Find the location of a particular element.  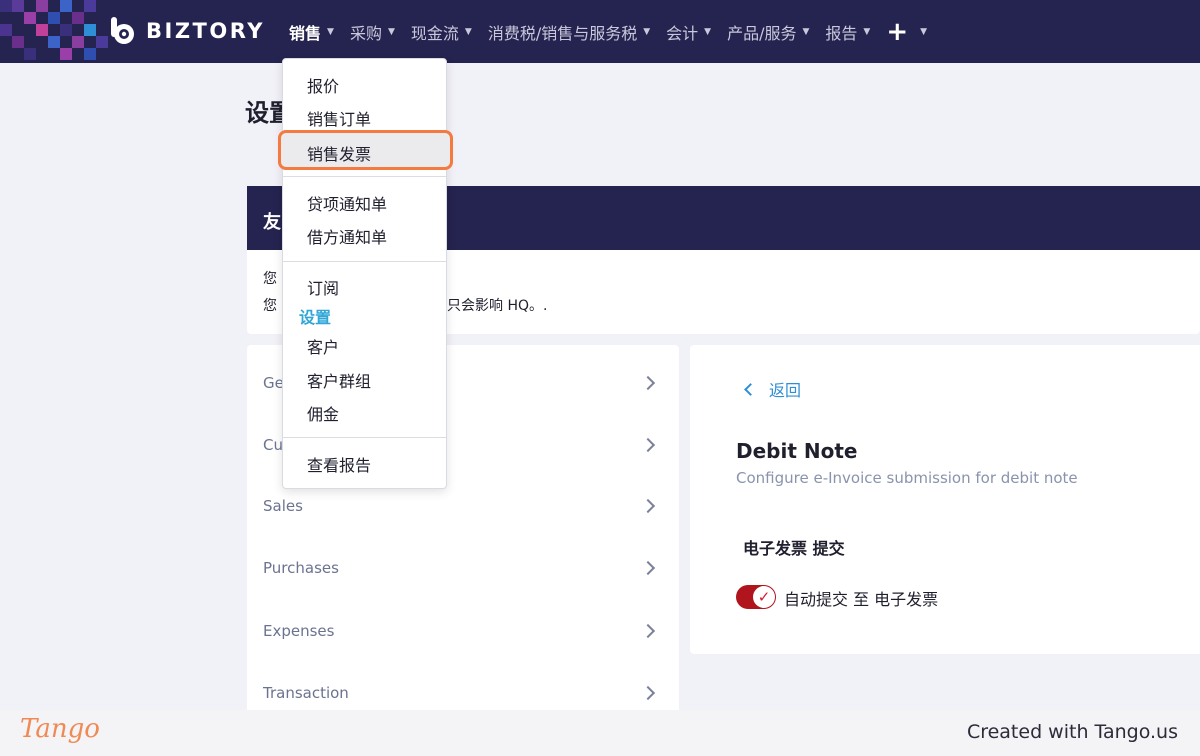

settings-item-label: Purchases is located at coordinates (301, 568).